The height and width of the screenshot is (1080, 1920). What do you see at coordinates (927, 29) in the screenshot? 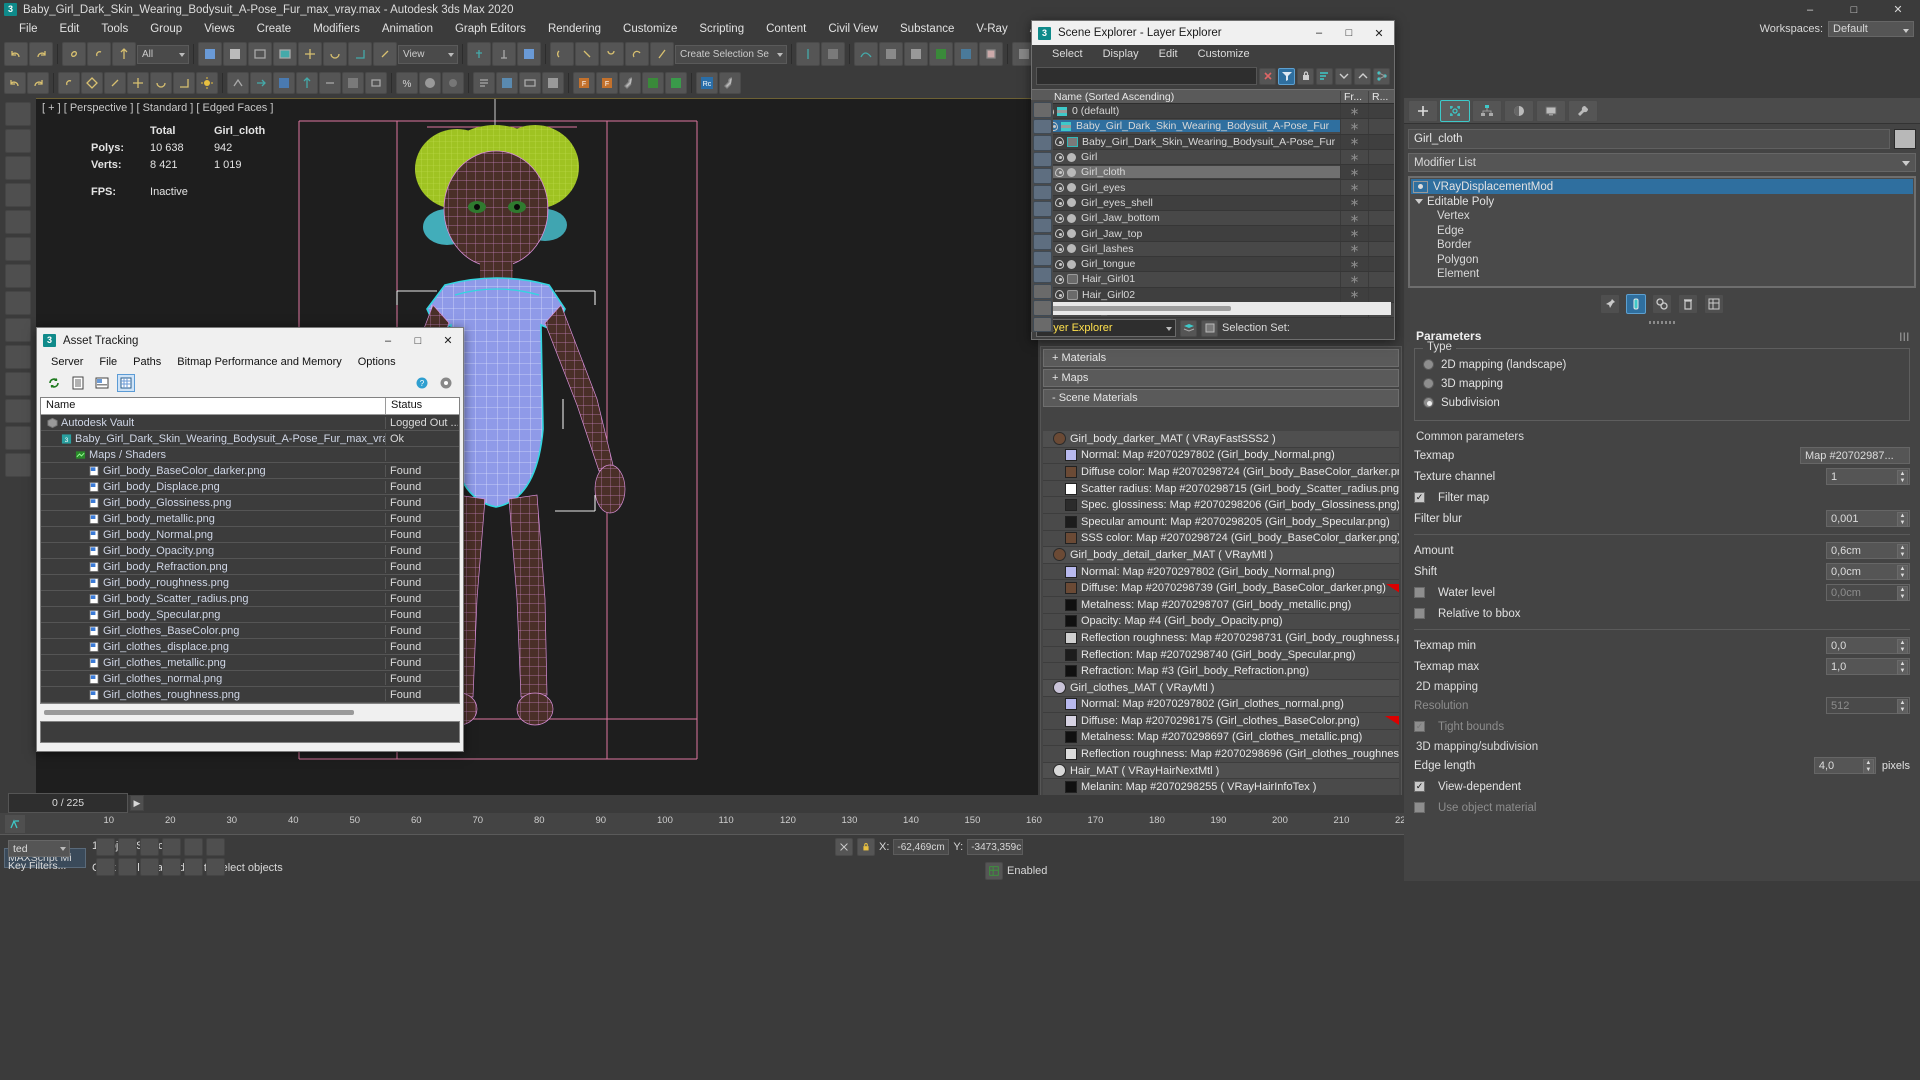
I see `menu-item-substance: Substance` at bounding box center [927, 29].